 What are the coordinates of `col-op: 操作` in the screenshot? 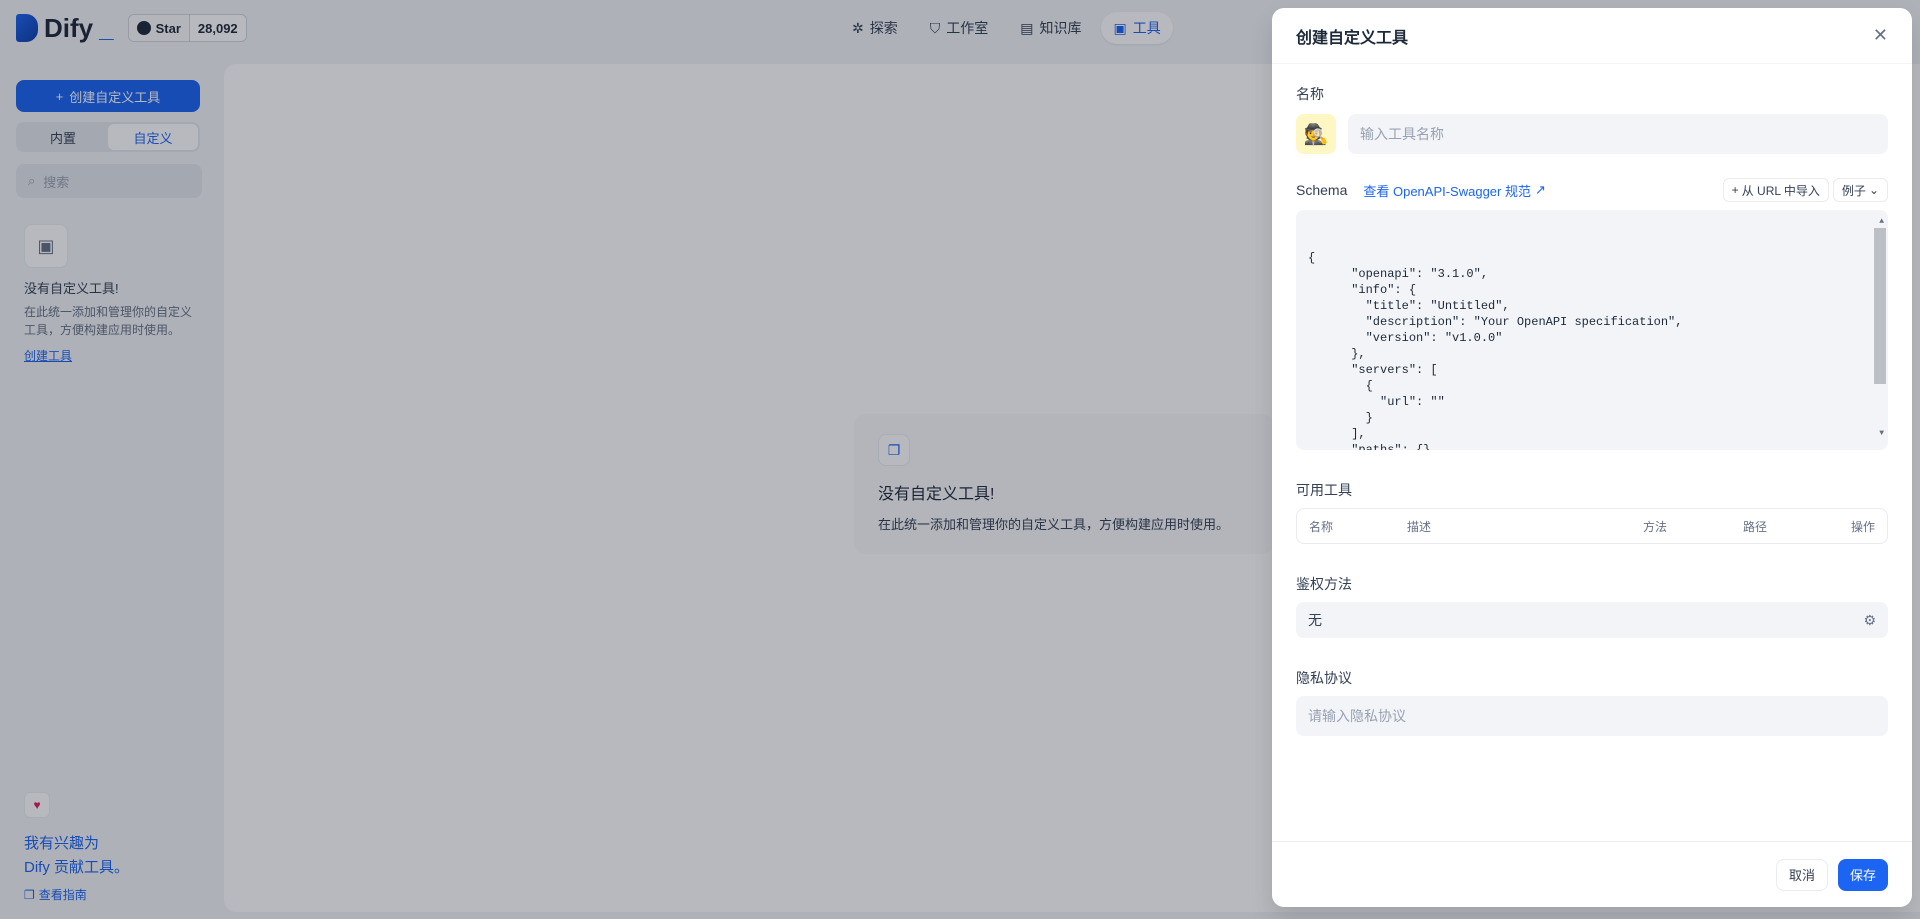 It's located at (1862, 526).